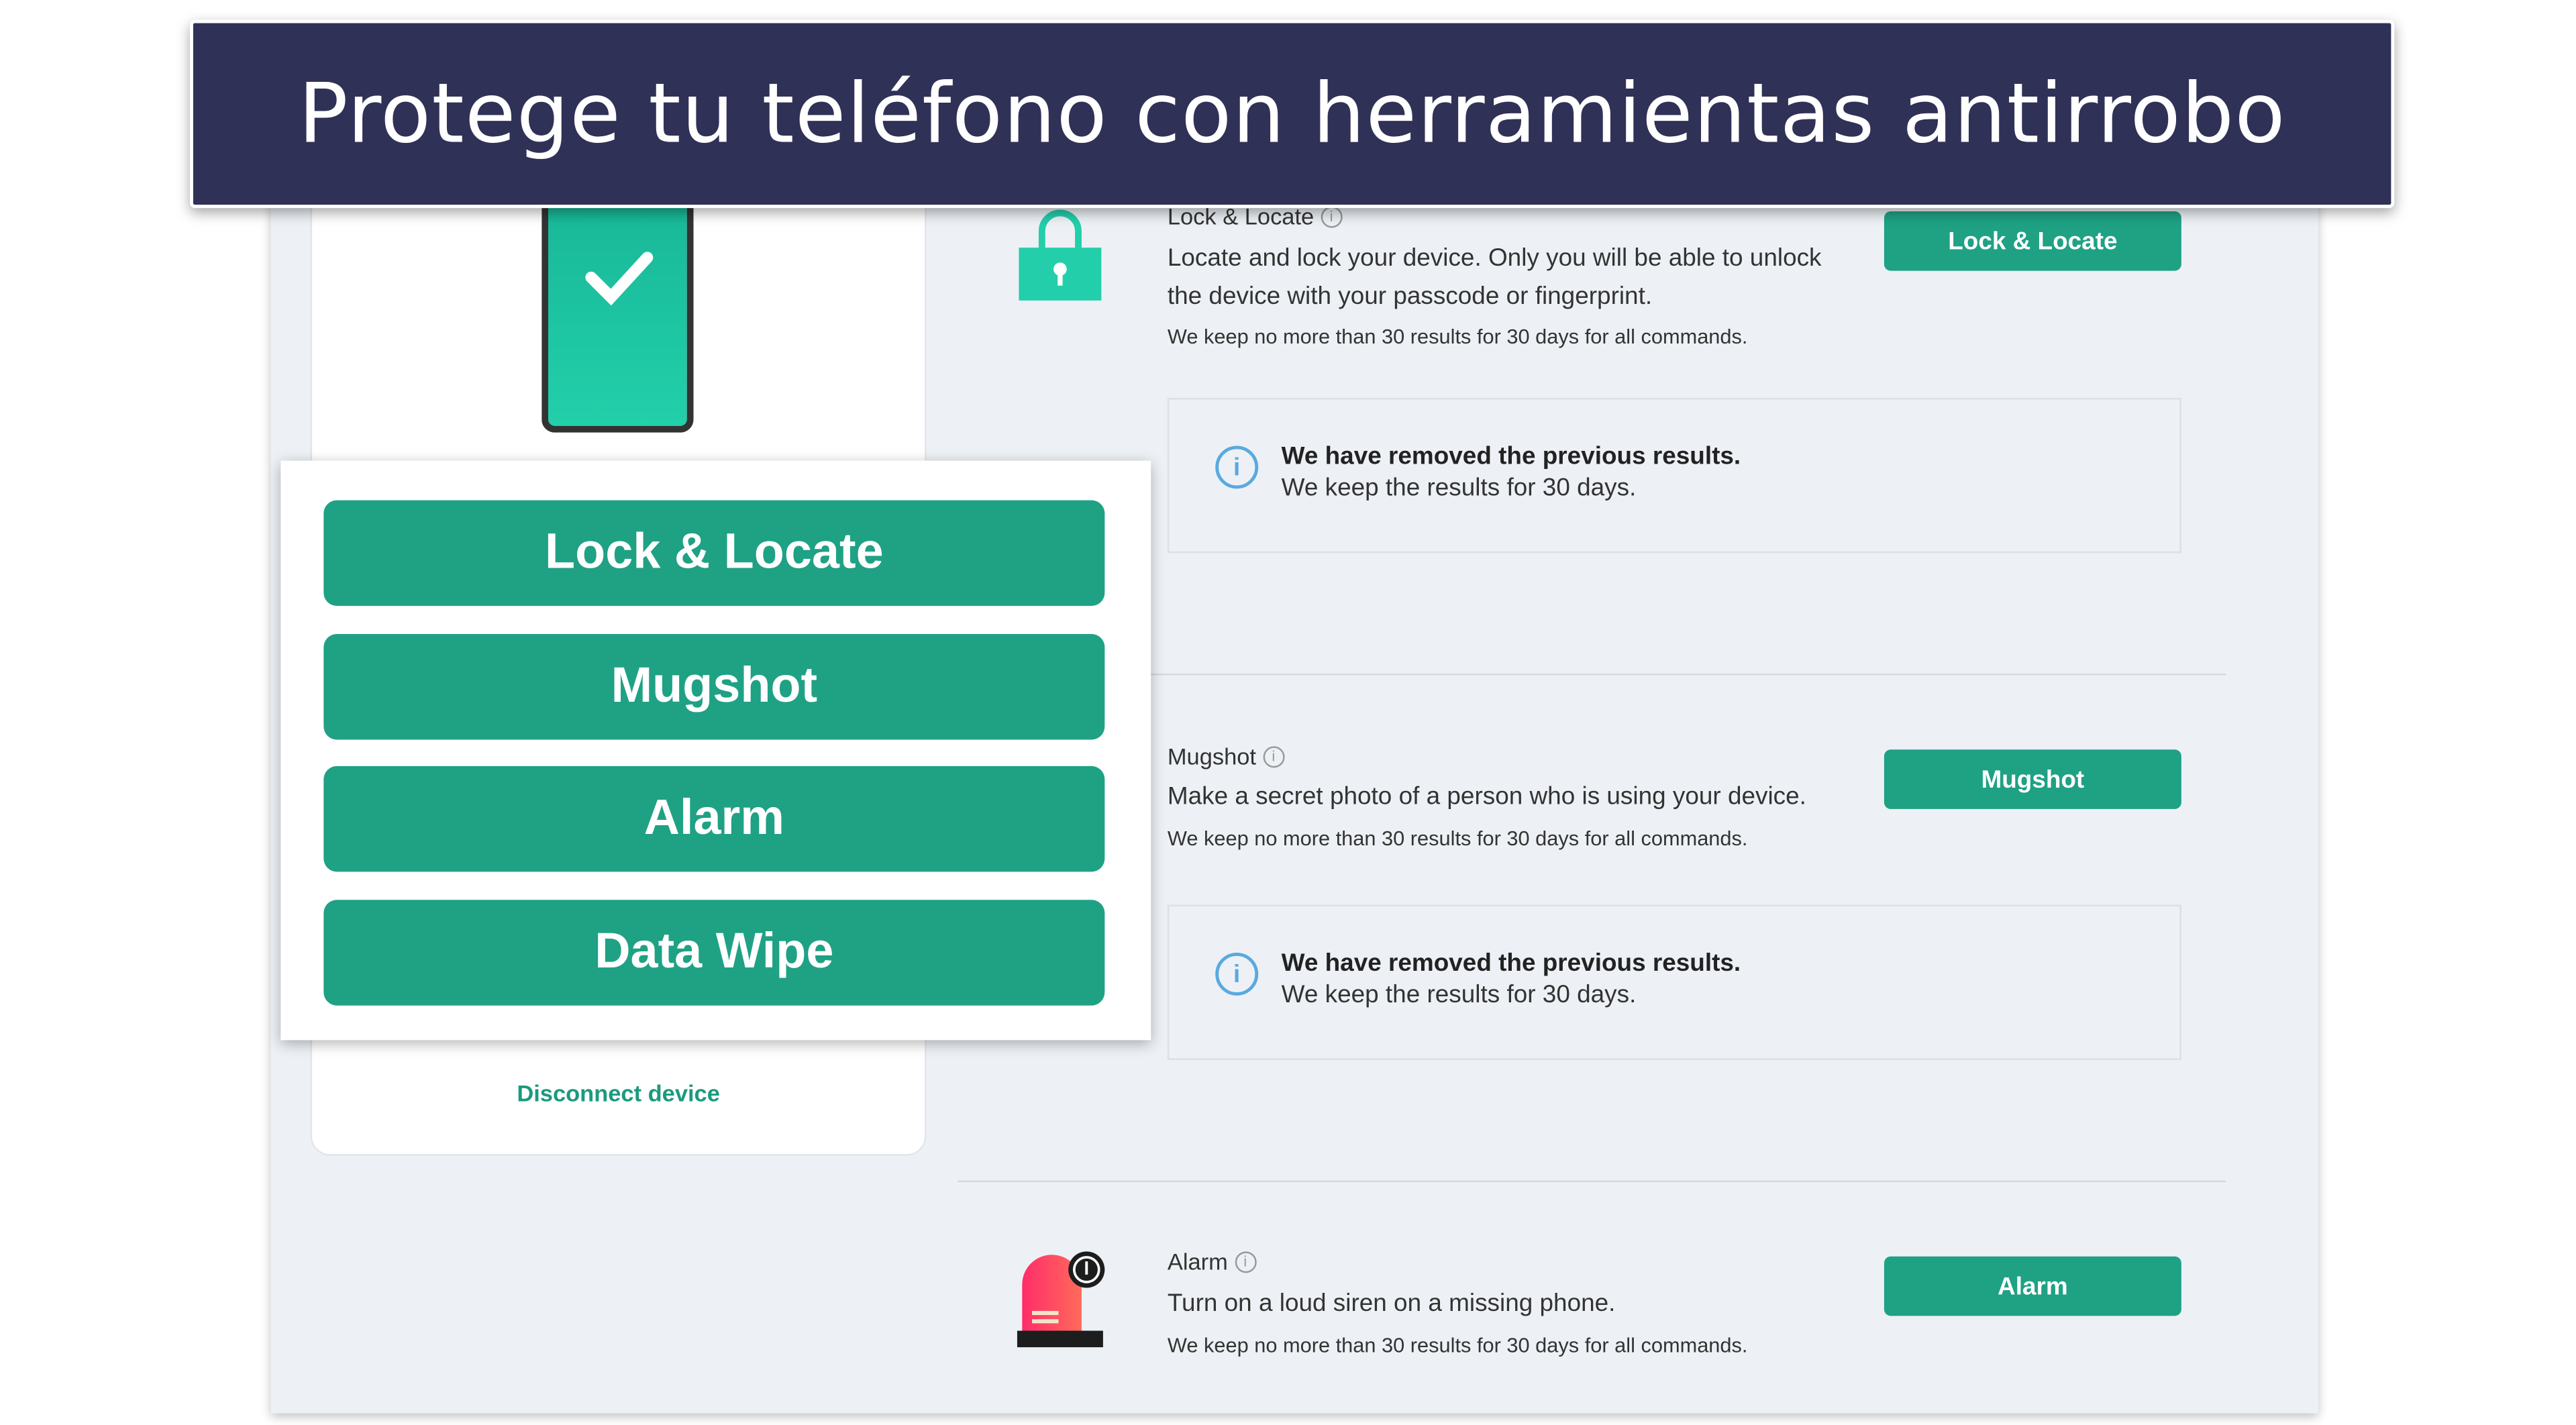  What do you see at coordinates (1391, 1303) in the screenshot?
I see `alarm-description: Turn on a loud siren on a missing phone.` at bounding box center [1391, 1303].